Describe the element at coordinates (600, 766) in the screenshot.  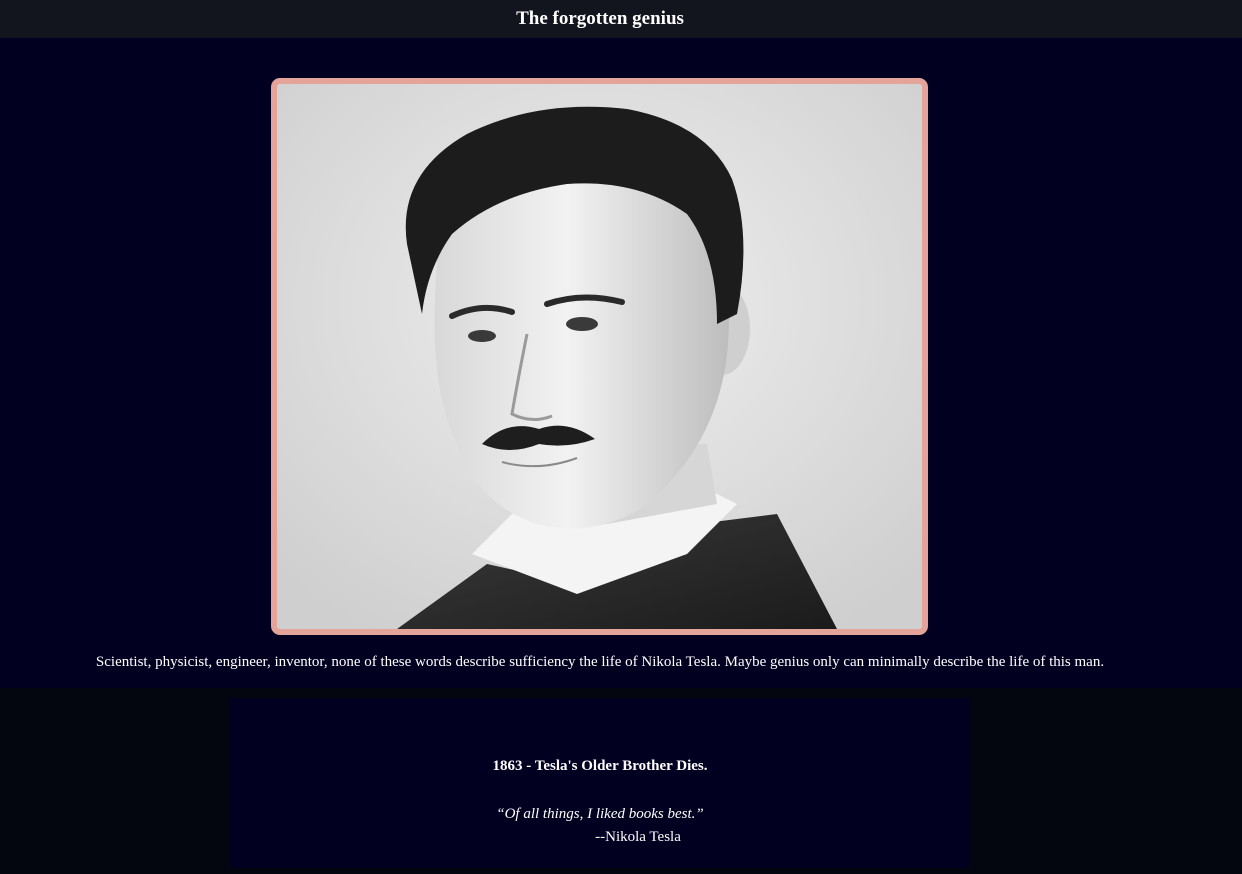
I see `event-title: 1863 - Tesla's Older Brother Dies.` at that location.